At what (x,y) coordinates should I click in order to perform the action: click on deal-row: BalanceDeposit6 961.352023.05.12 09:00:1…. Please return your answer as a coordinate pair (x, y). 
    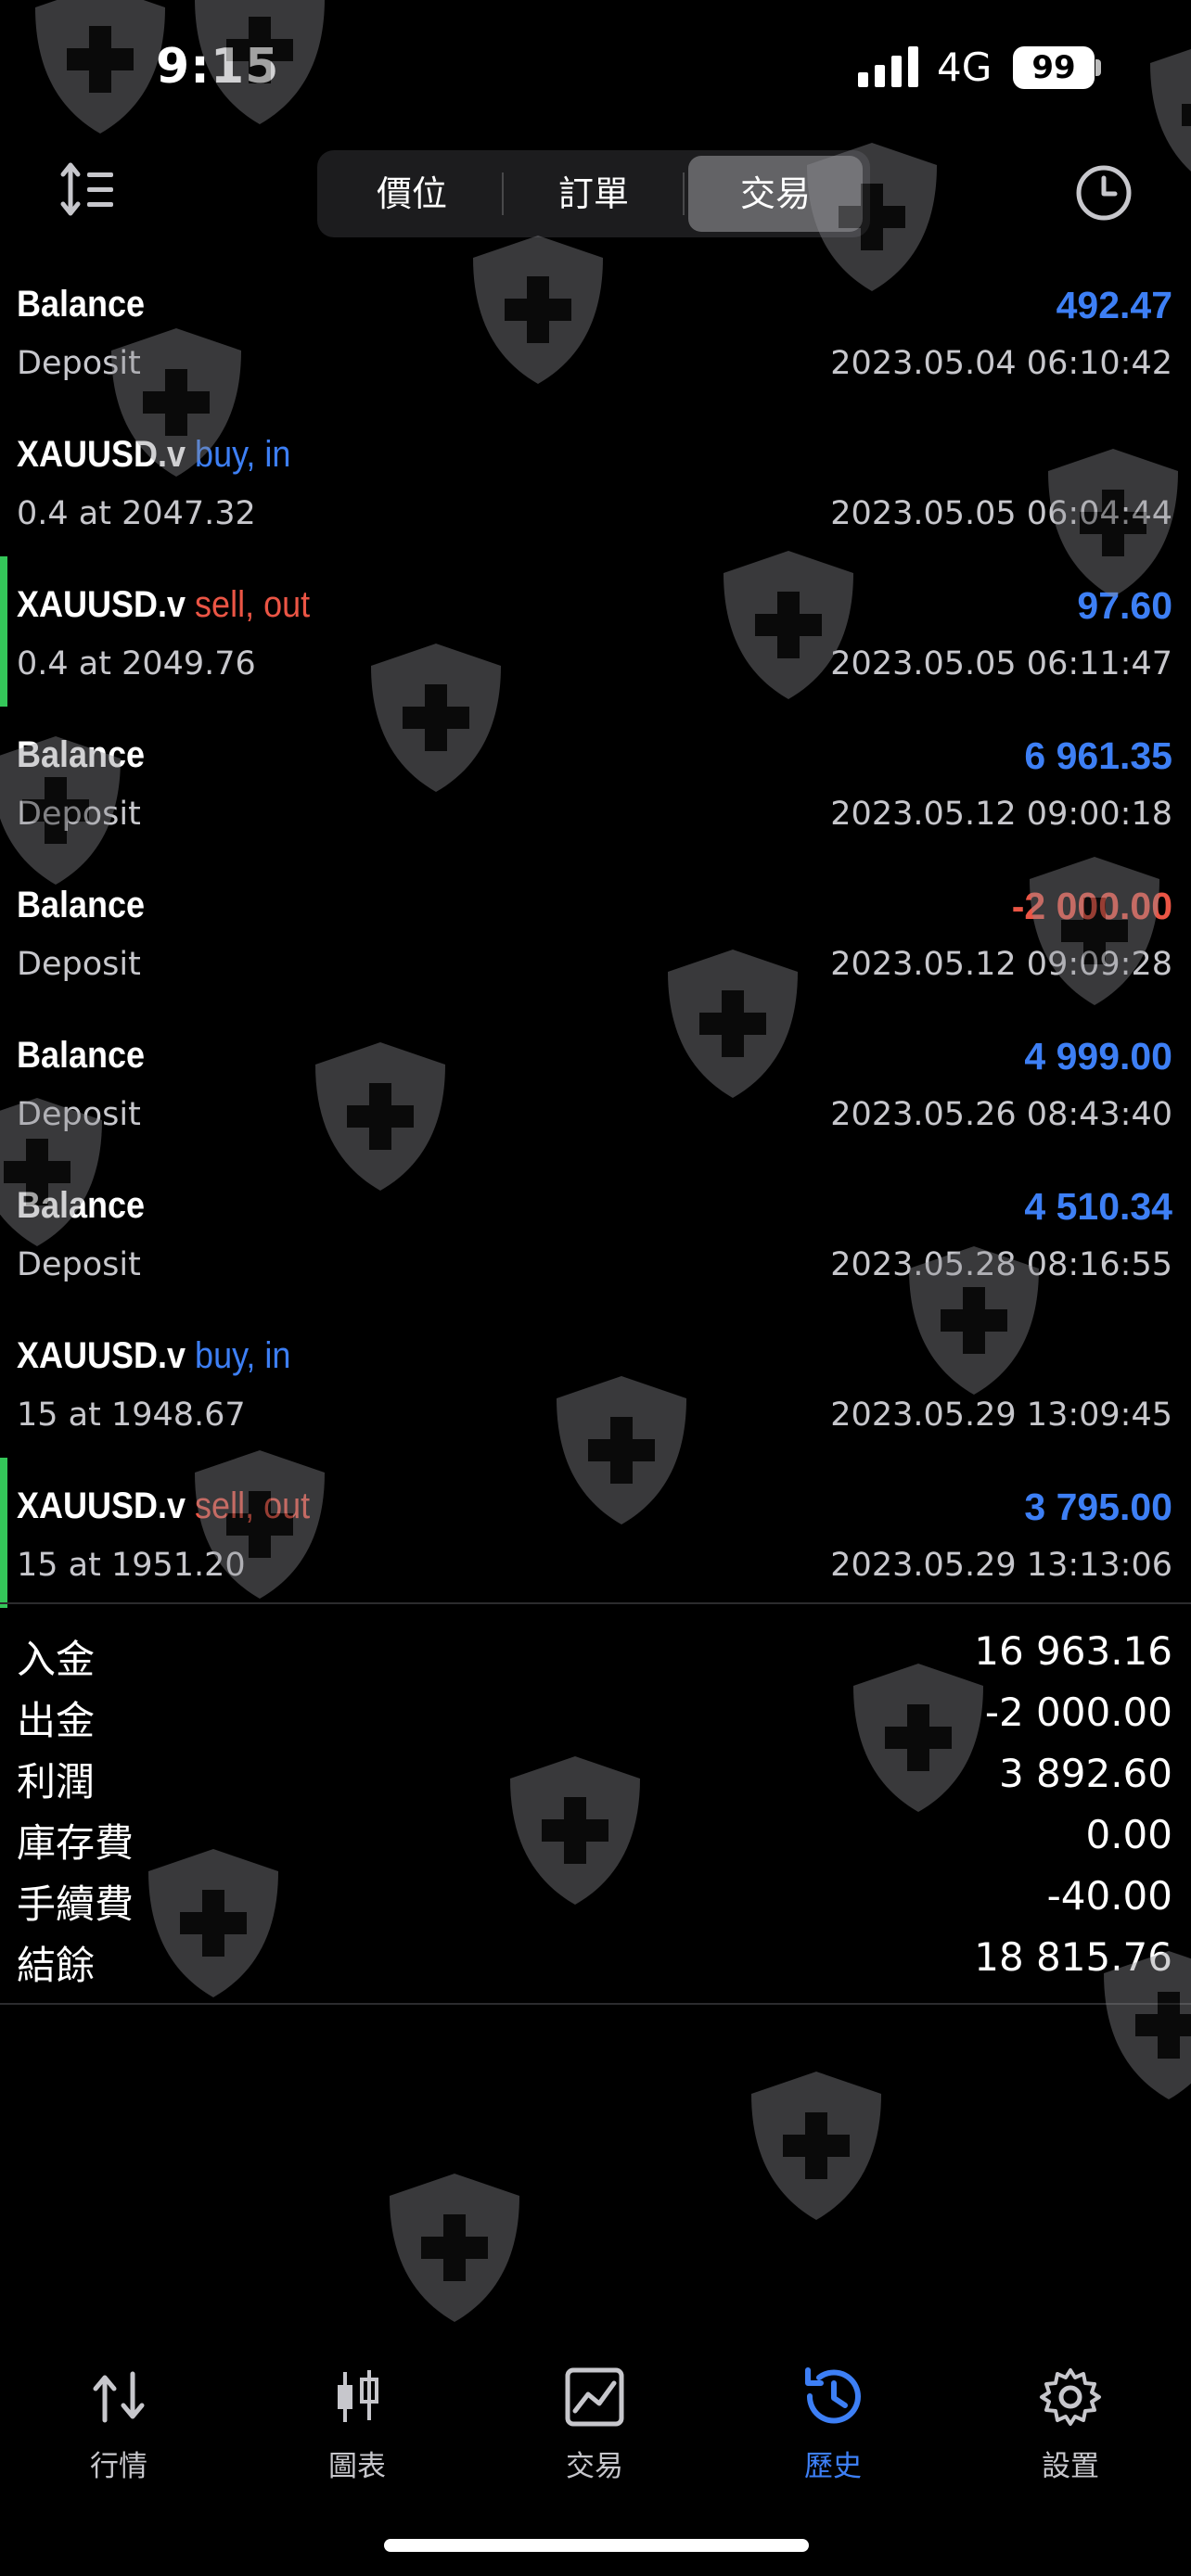
    Looking at the image, I should click on (595, 782).